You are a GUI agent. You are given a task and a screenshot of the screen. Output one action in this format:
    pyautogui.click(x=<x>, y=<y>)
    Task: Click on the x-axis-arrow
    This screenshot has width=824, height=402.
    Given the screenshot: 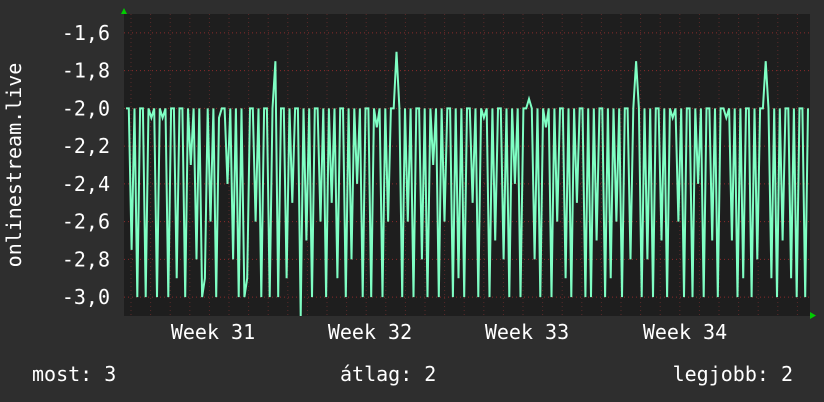 What is the action you would take?
    pyautogui.click(x=813, y=315)
    